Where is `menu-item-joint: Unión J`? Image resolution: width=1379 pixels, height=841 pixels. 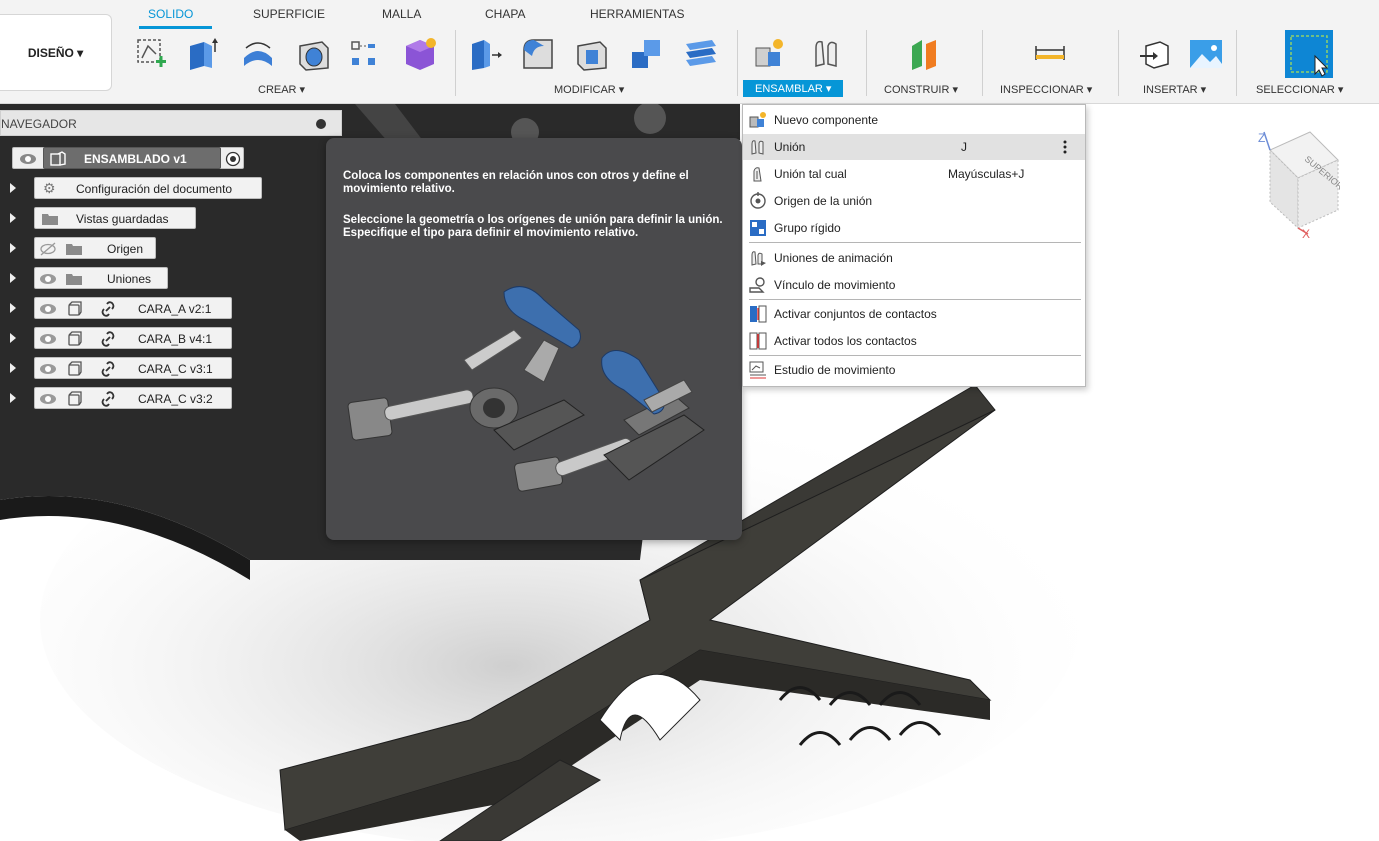 menu-item-joint: Unión J is located at coordinates (914, 147).